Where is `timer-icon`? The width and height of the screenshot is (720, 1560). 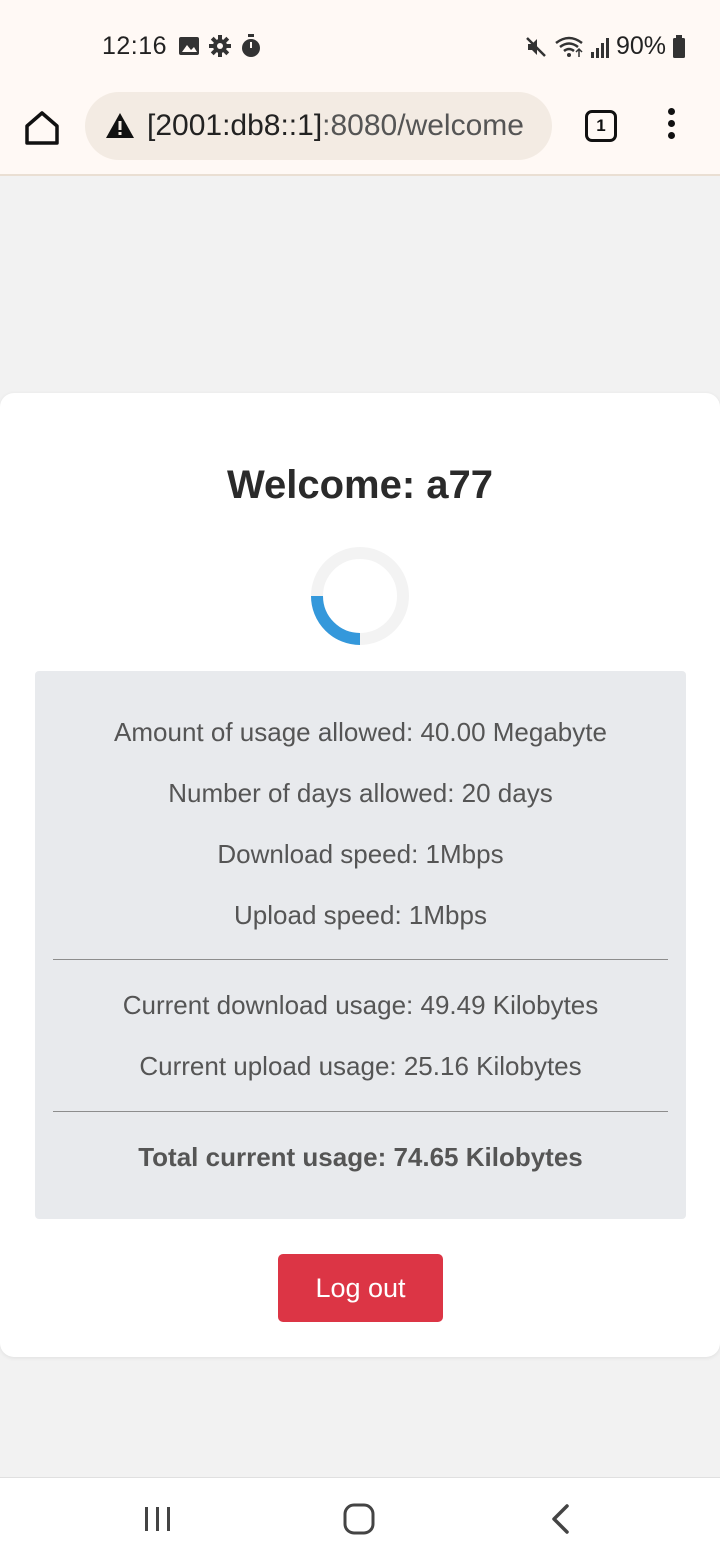 timer-icon is located at coordinates (251, 45).